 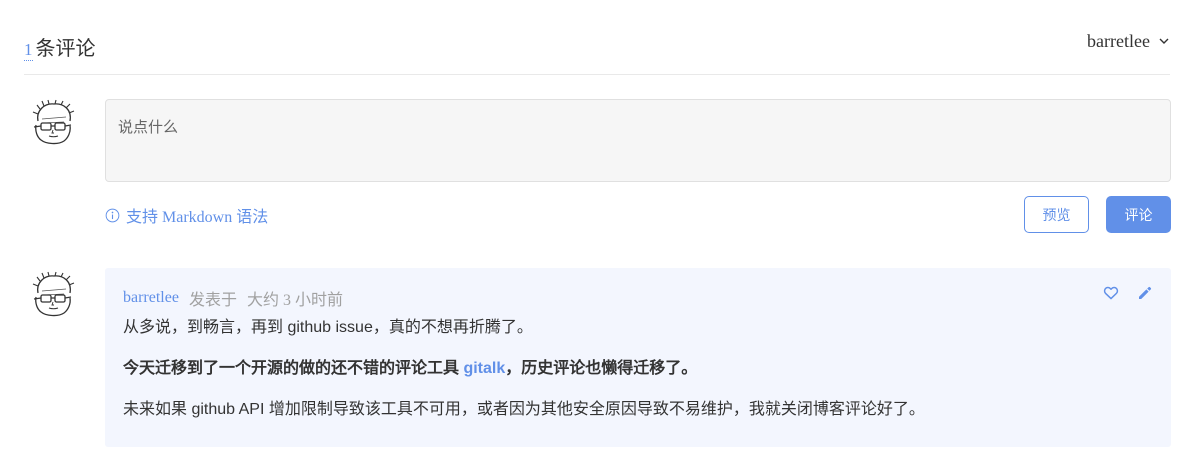 What do you see at coordinates (1164, 41) in the screenshot?
I see `chevron-down-icon` at bounding box center [1164, 41].